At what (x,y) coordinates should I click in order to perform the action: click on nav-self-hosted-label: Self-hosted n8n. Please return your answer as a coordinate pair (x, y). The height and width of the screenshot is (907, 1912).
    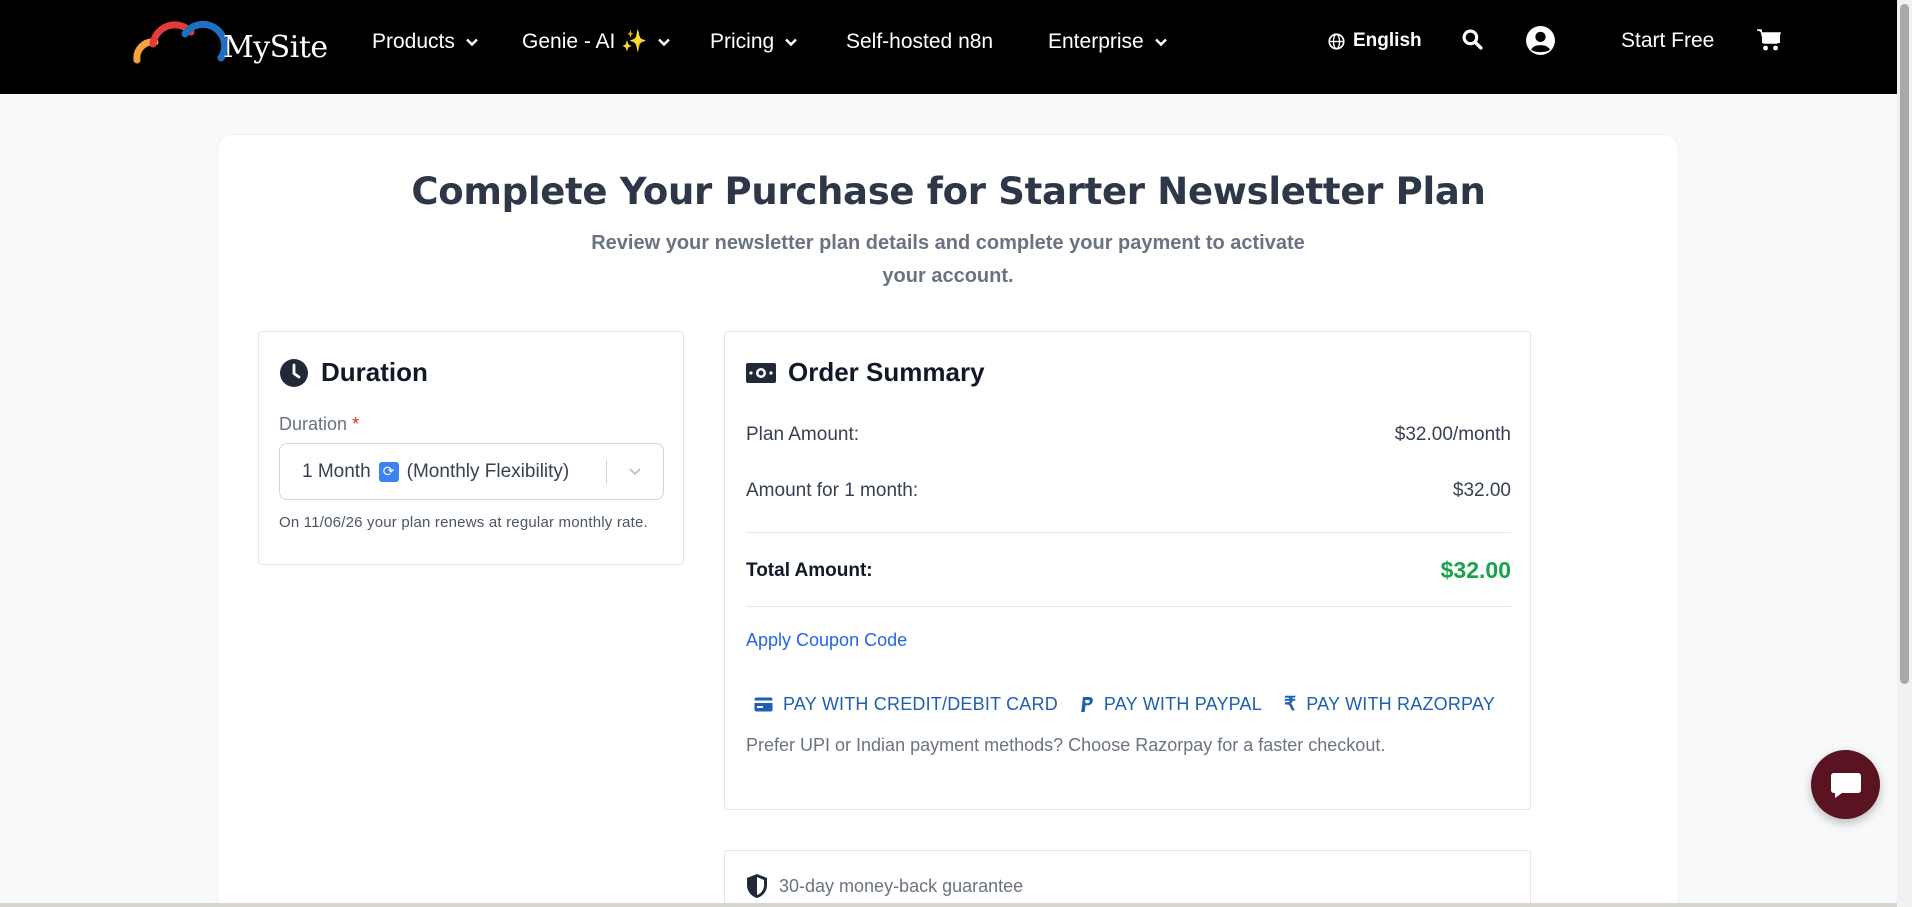
    Looking at the image, I should click on (920, 41).